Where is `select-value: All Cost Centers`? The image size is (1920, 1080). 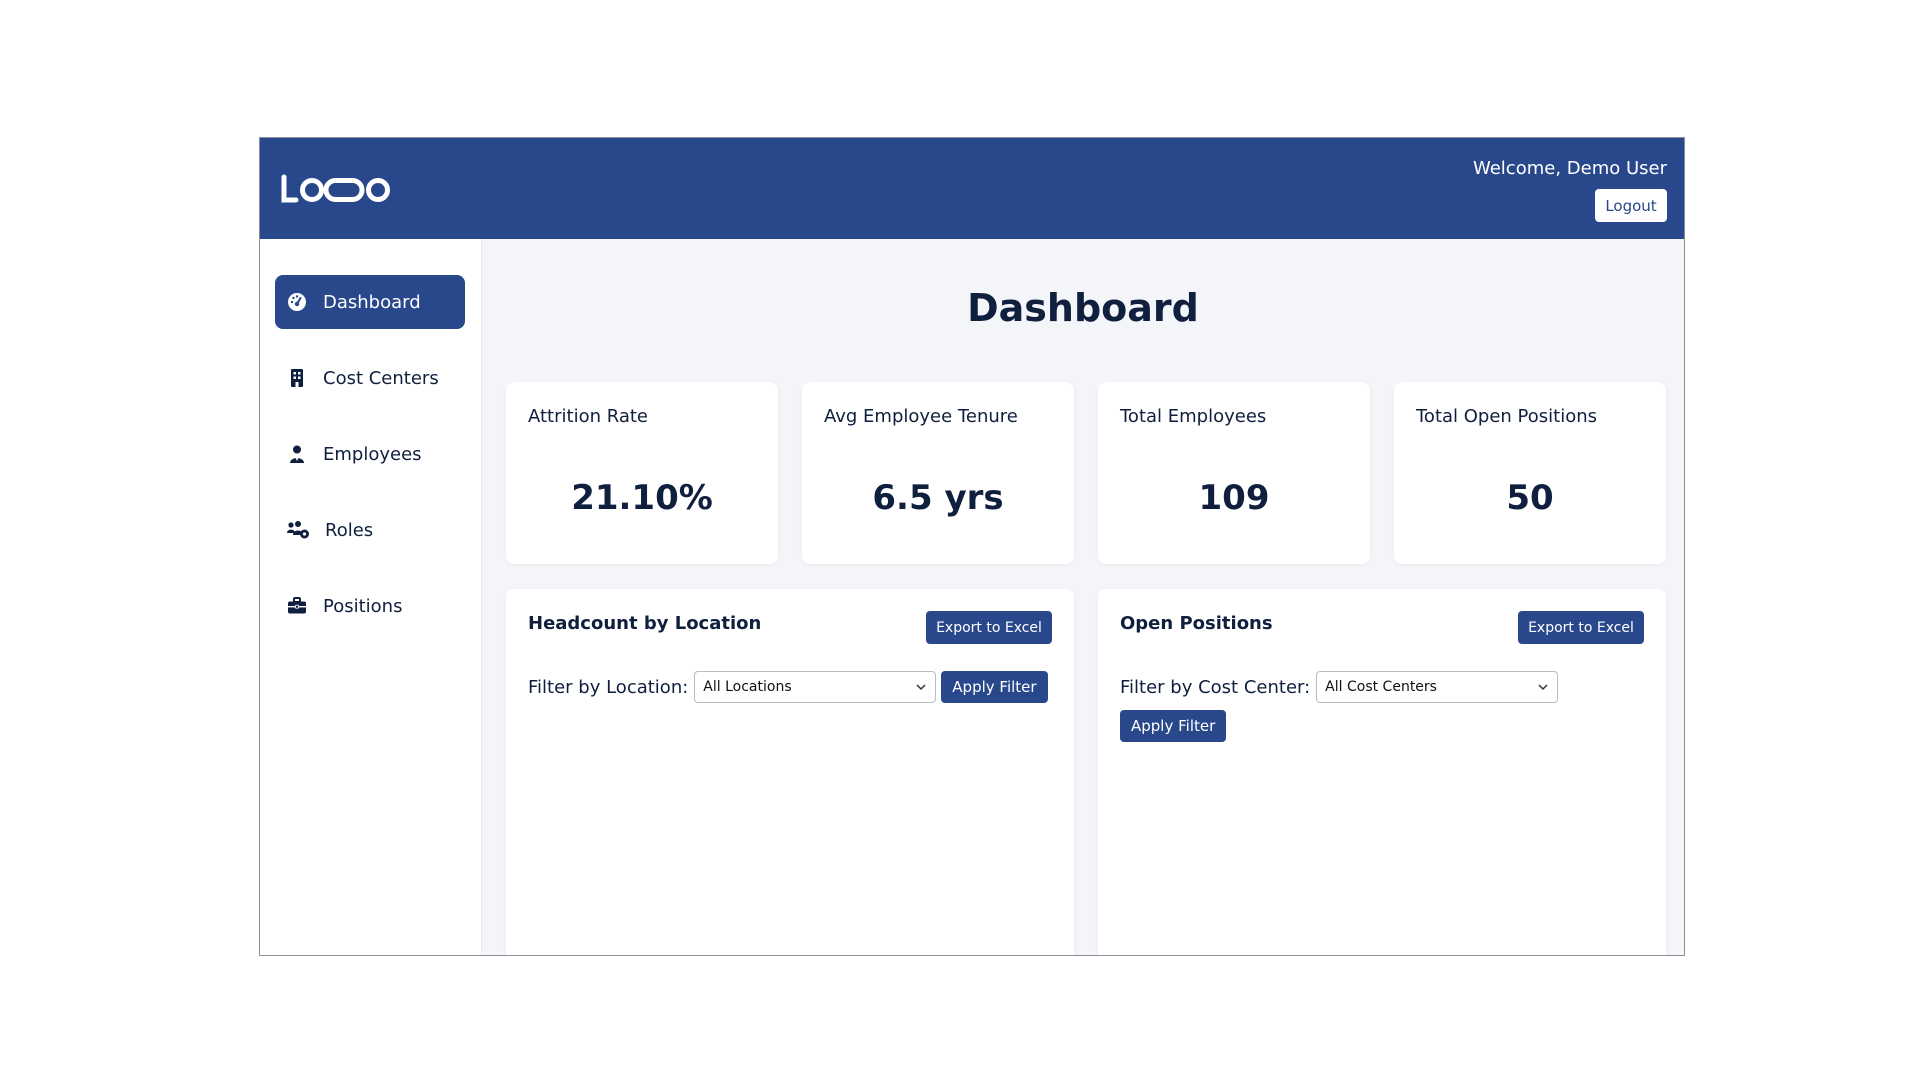
select-value: All Cost Centers is located at coordinates (1381, 687).